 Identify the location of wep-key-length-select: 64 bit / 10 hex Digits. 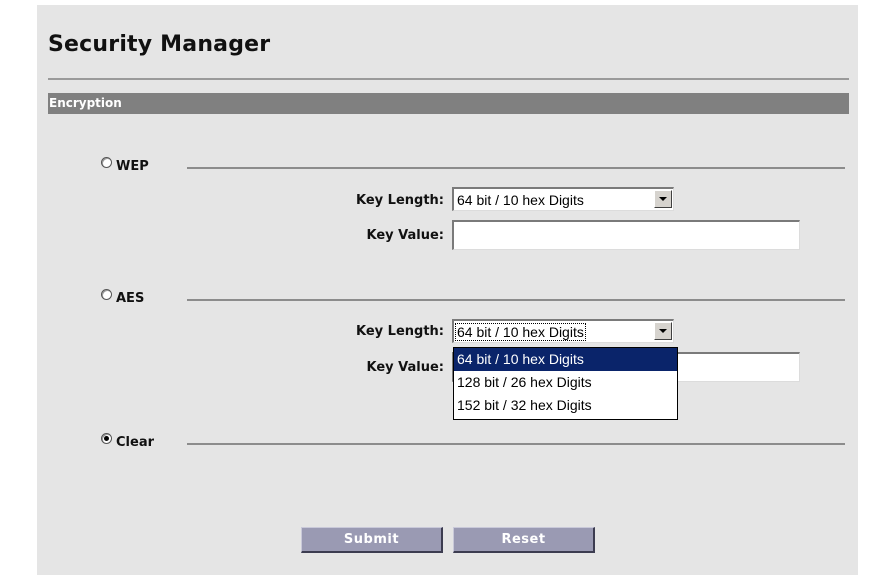
(563, 199).